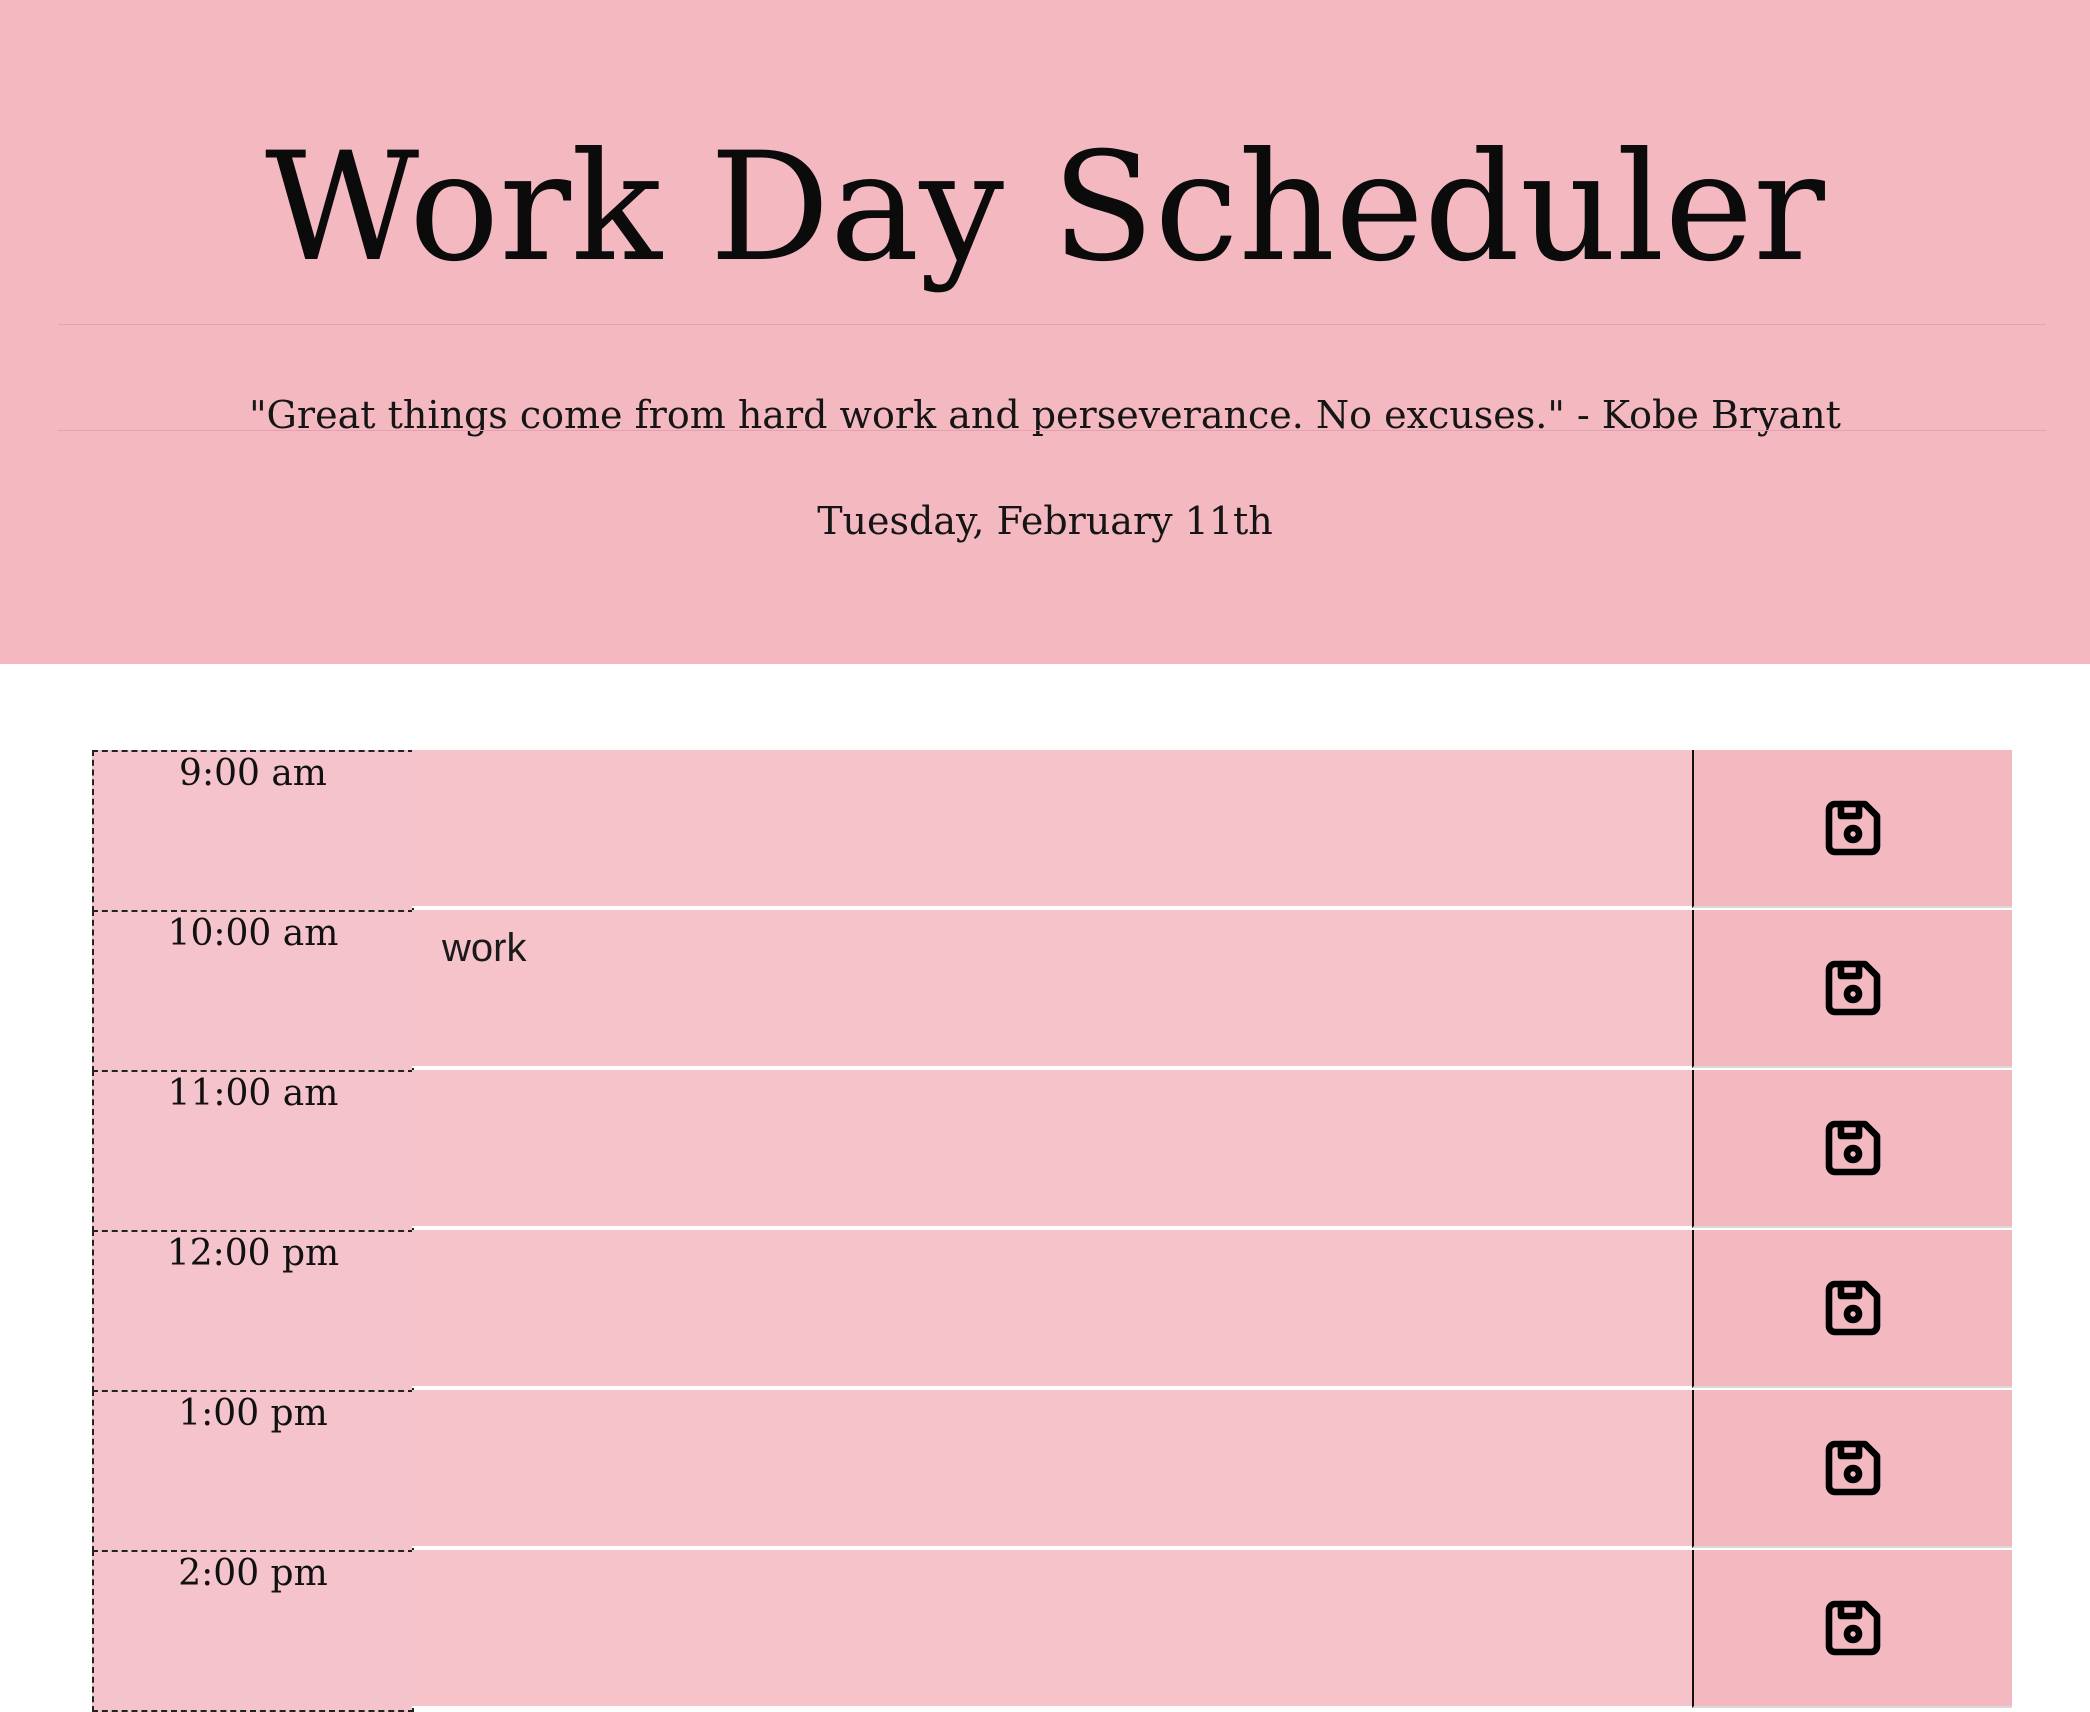 The image size is (2090, 1712). I want to click on hour-label: 10:00 am, so click(253, 991).